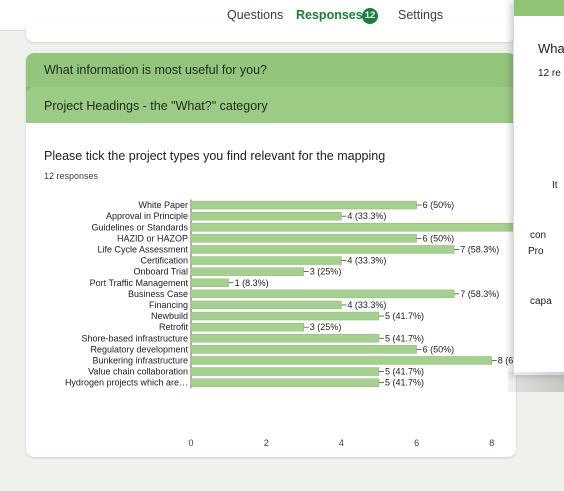 The image size is (564, 491). What do you see at coordinates (551, 48) in the screenshot?
I see `panel-title-text: Wha` at bounding box center [551, 48].